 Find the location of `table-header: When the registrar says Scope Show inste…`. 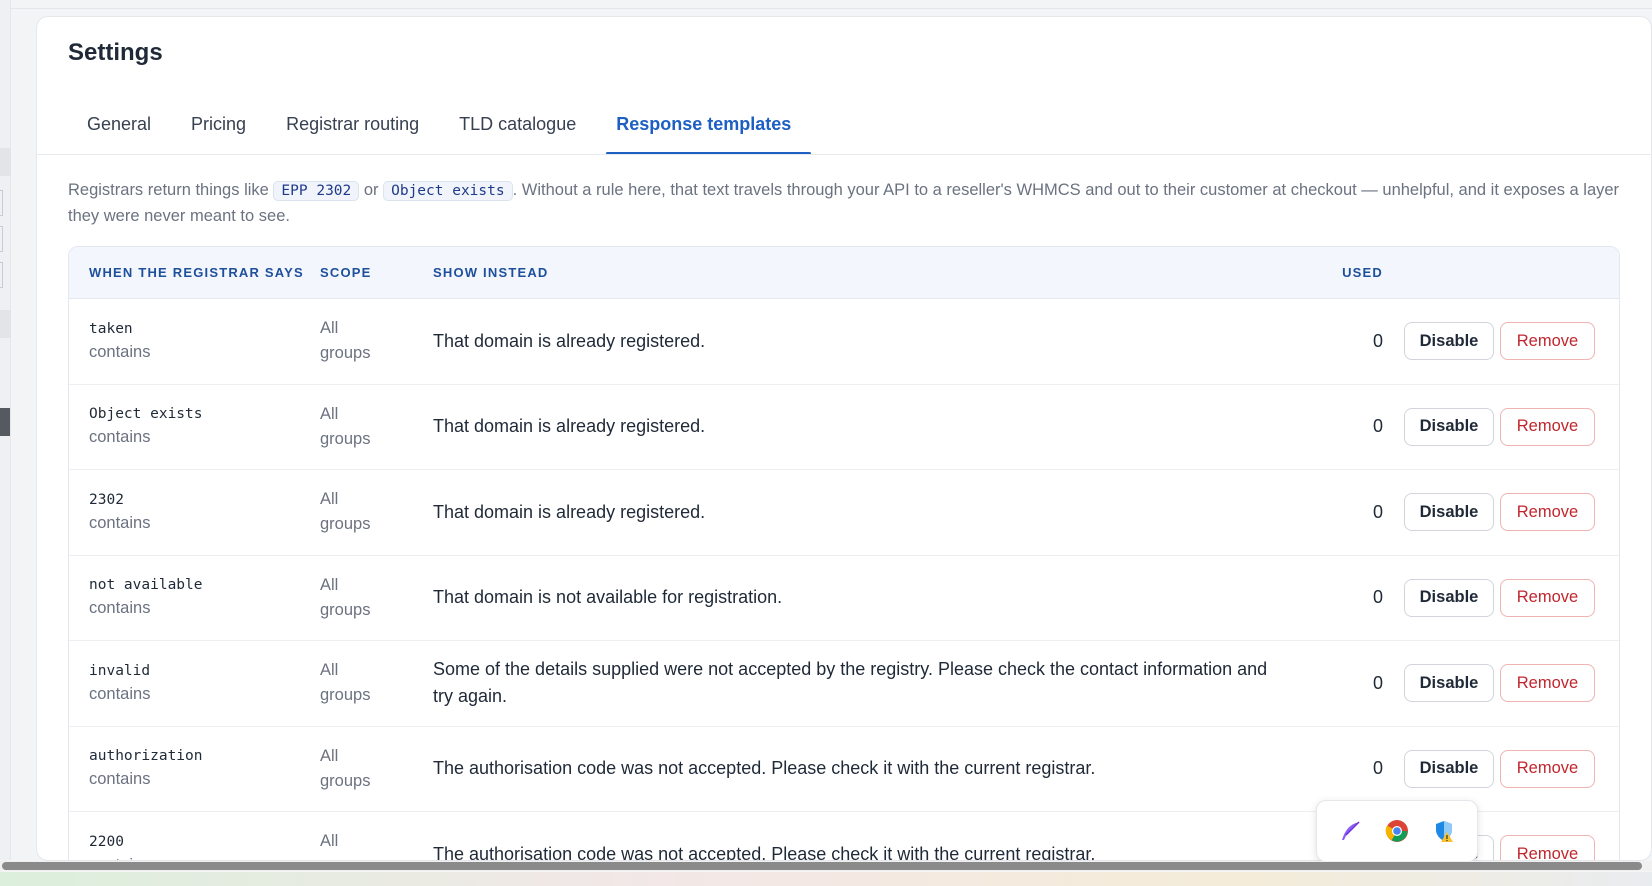

table-header: When the registrar says Scope Show inste… is located at coordinates (844, 273).